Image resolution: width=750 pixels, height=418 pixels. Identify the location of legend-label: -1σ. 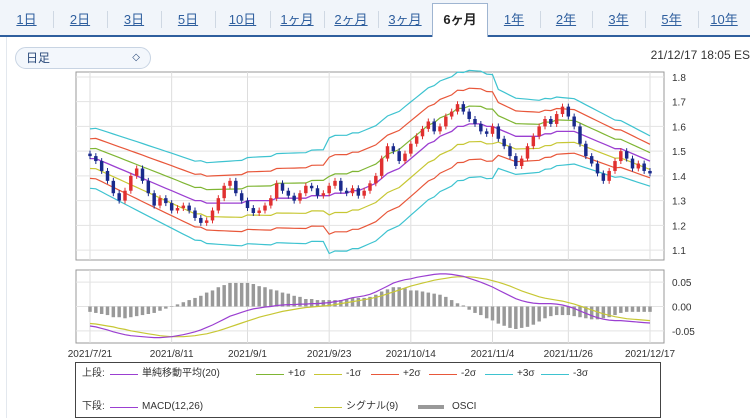
(354, 373).